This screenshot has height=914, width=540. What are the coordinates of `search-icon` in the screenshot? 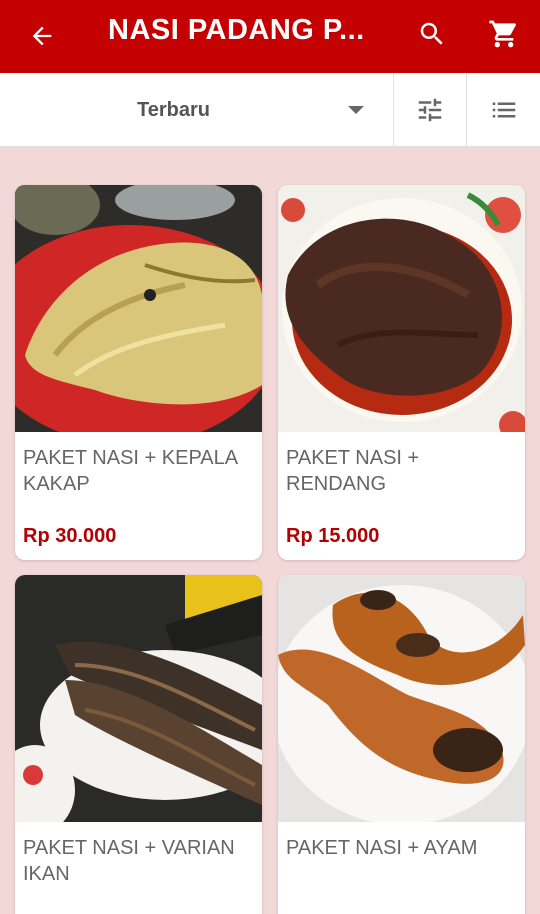 It's located at (431, 33).